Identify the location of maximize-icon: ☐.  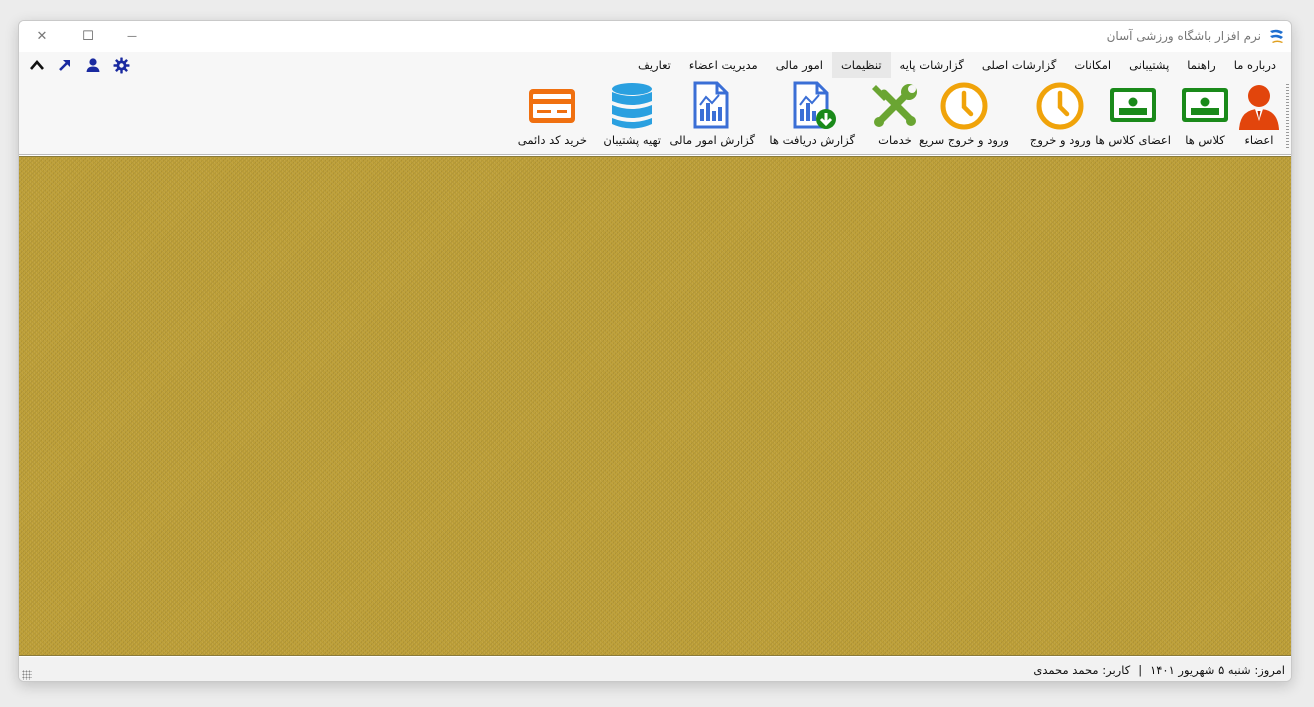
(88, 36).